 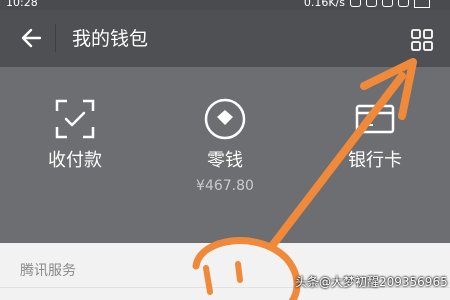 I want to click on wifi-icon, so click(x=387, y=3).